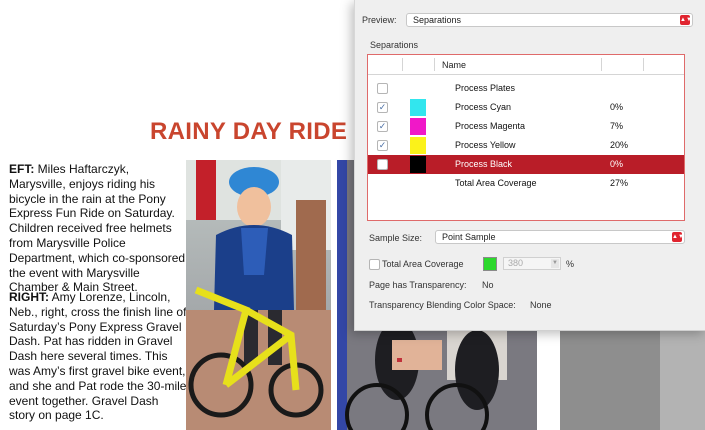 Image resolution: width=705 pixels, height=430 pixels. I want to click on row-percent: 27%, so click(619, 183).